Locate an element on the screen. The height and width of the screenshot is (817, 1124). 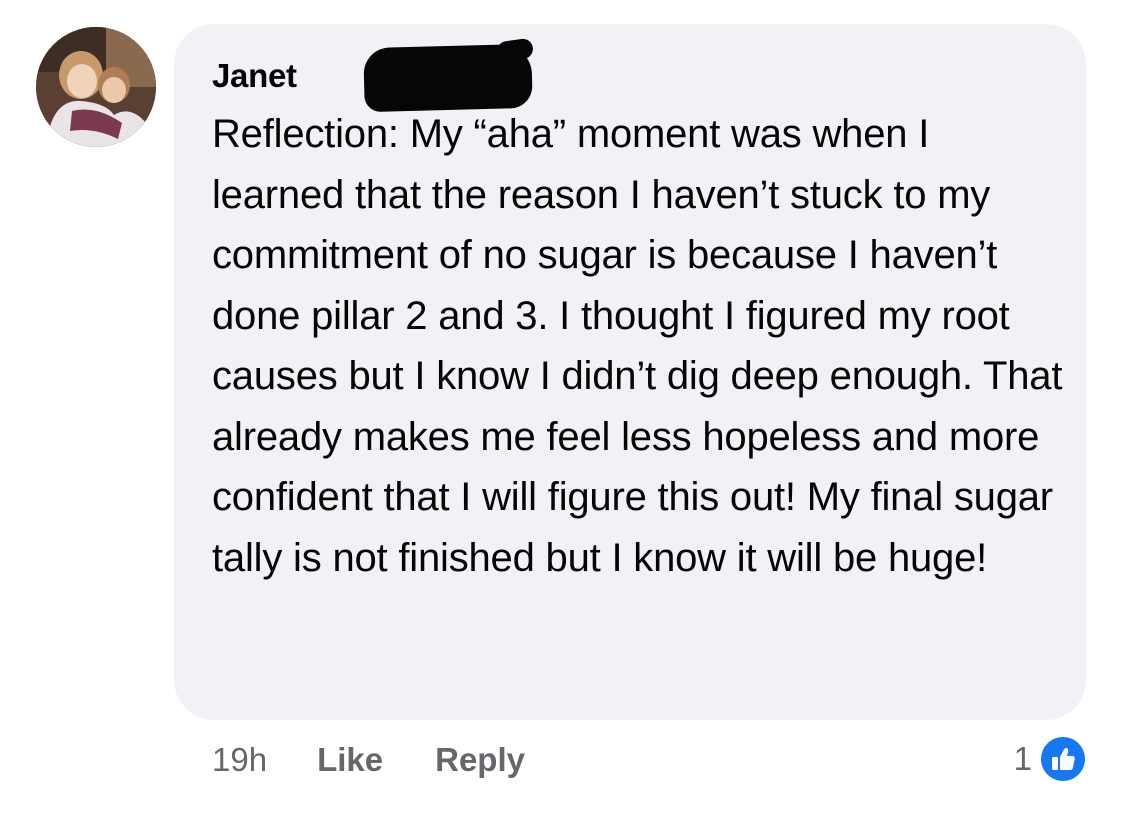
reaction-count: 1 is located at coordinates (1022, 758).